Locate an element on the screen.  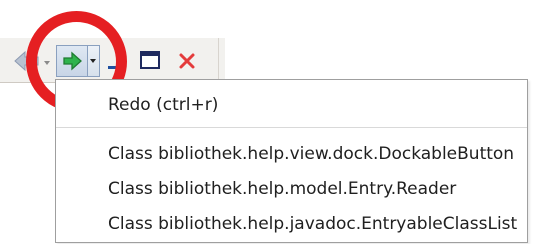
menu-item-entry-reader: Class bibliothek.help.model.Entry.Reader is located at coordinates (282, 189).